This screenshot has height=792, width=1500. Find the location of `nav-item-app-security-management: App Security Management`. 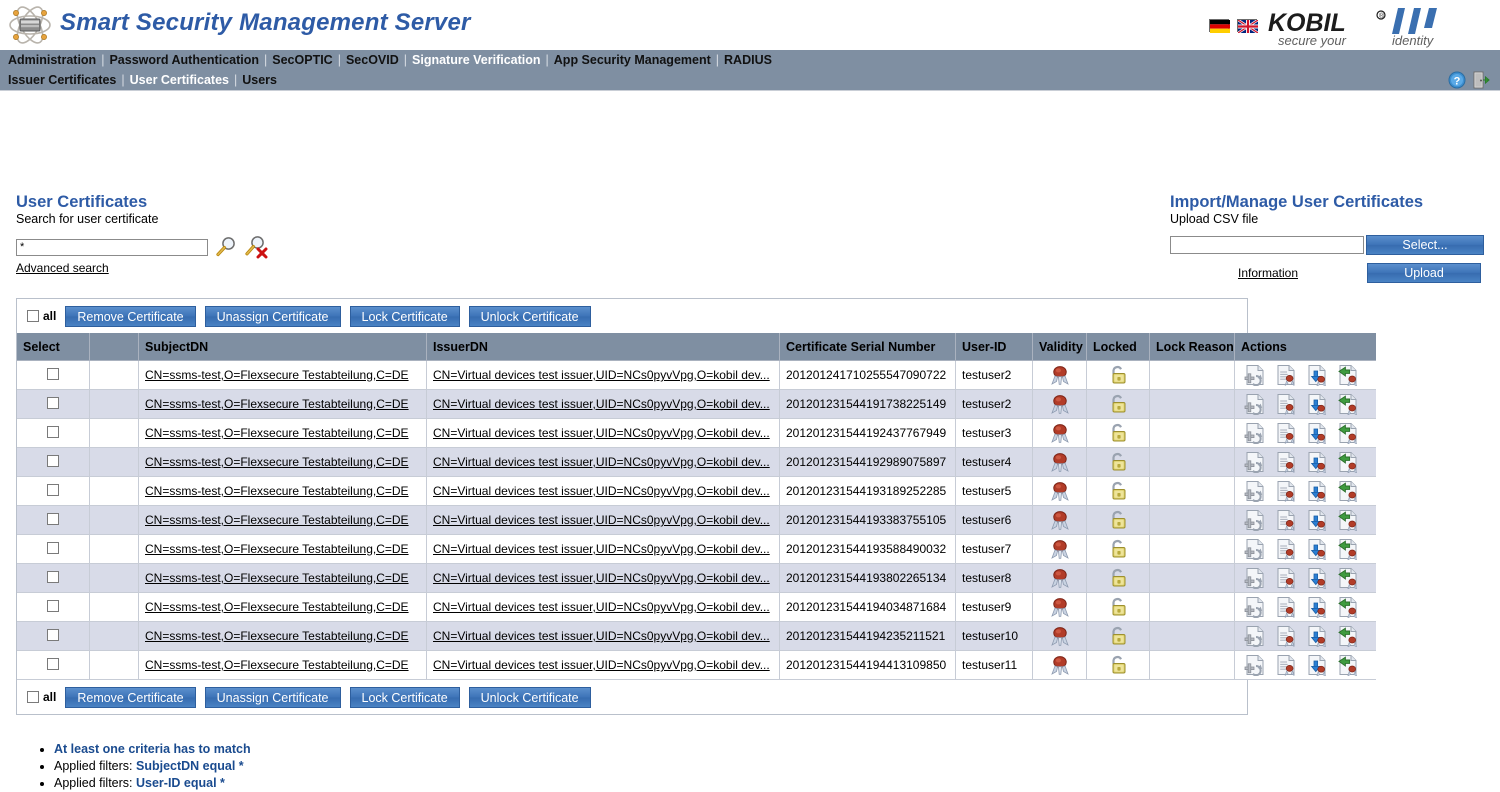

nav-item-app-security-management: App Security Management is located at coordinates (632, 60).